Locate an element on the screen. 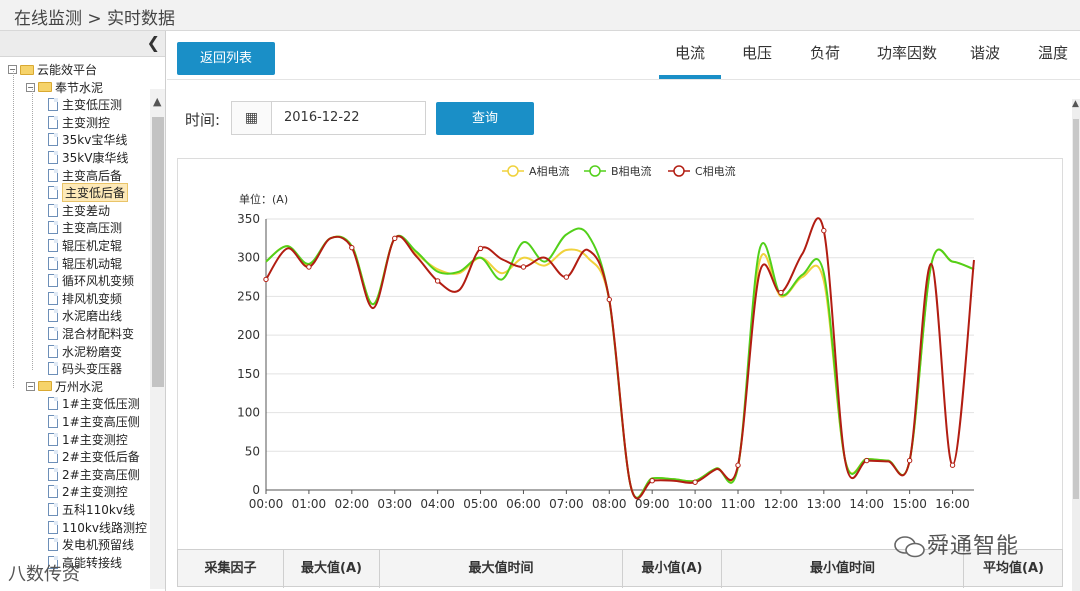 Image resolution: width=1080 pixels, height=591 pixels. tree-node: 110kv线路测控 is located at coordinates (97, 527).